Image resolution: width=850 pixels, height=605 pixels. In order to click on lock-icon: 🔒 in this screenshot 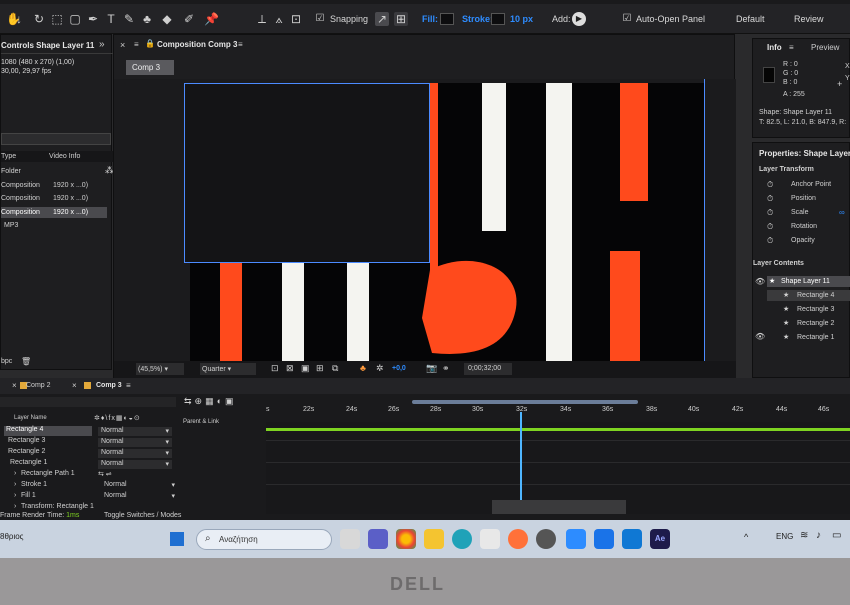, I will do `click(150, 43)`.